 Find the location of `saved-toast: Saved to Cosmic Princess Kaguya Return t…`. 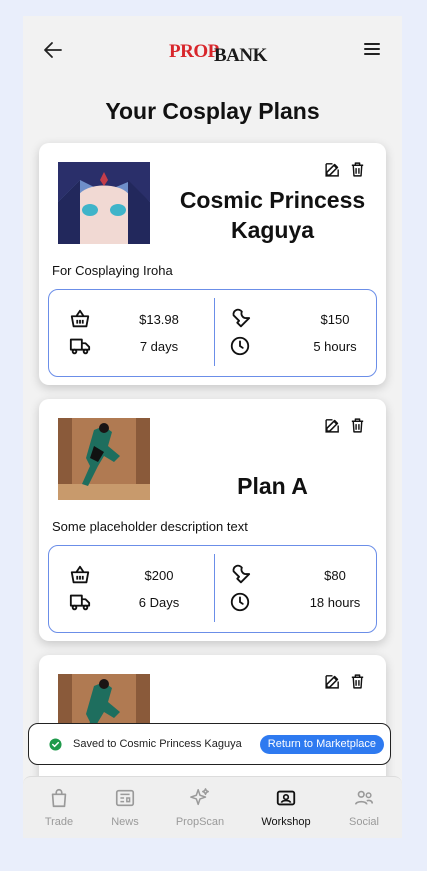

saved-toast: Saved to Cosmic Princess Kaguya Return t… is located at coordinates (209, 744).